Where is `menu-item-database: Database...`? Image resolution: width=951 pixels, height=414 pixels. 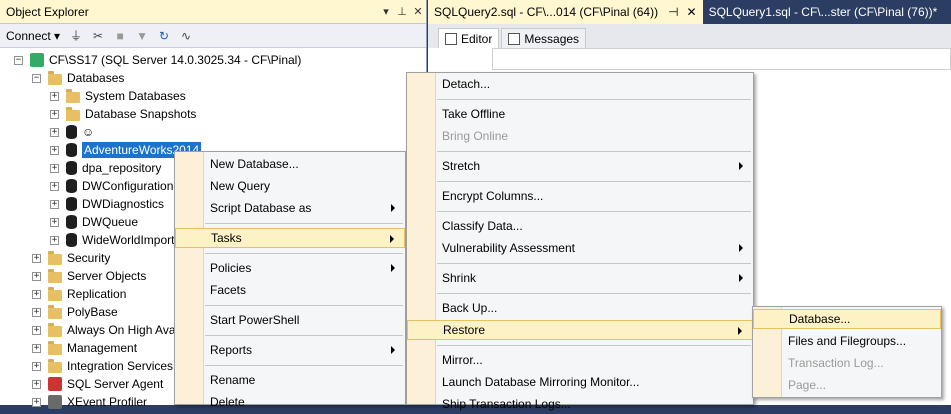
menu-item-database: Database... is located at coordinates (847, 319).